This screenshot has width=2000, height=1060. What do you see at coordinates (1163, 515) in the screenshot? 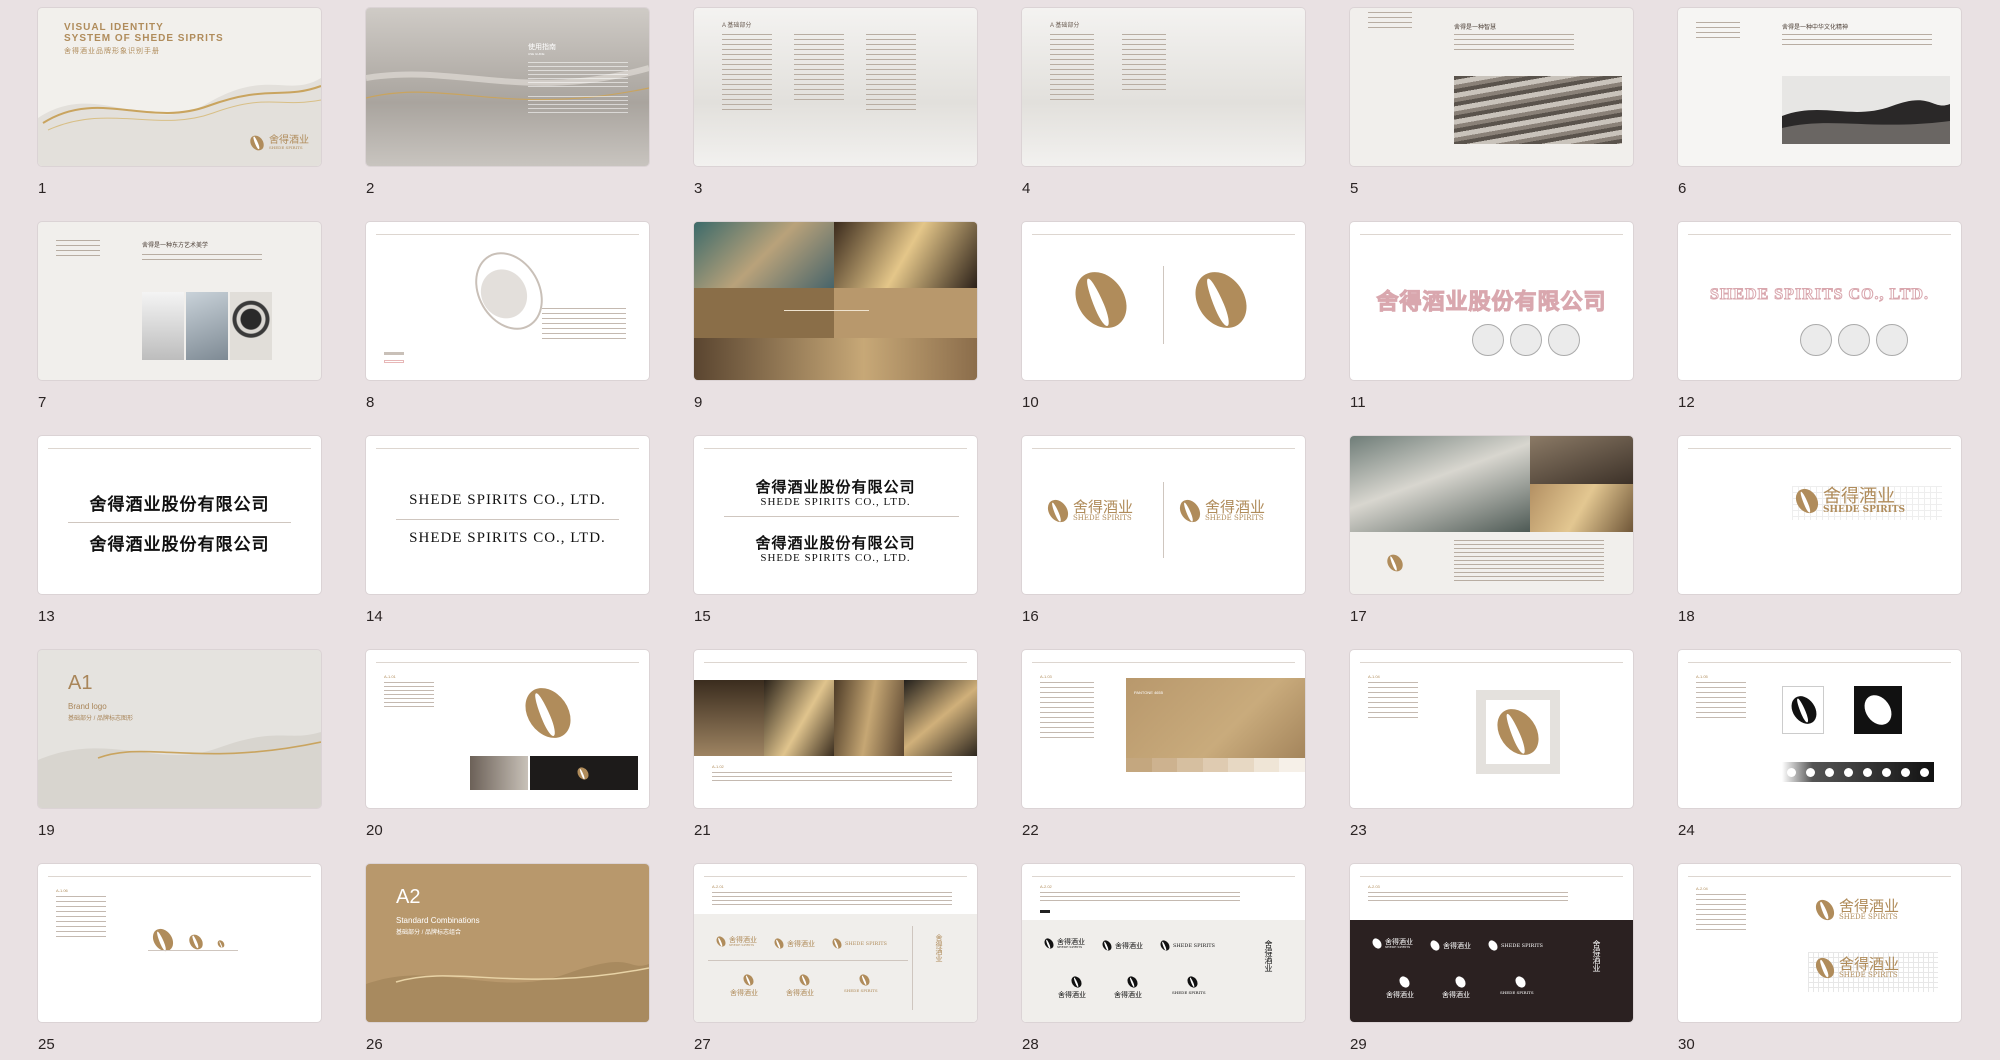
I see `slide-logo-lockup: 舍得酒业 SHEDE SPIRITS 舍得酒业 SHEDE SPIRITS` at bounding box center [1163, 515].